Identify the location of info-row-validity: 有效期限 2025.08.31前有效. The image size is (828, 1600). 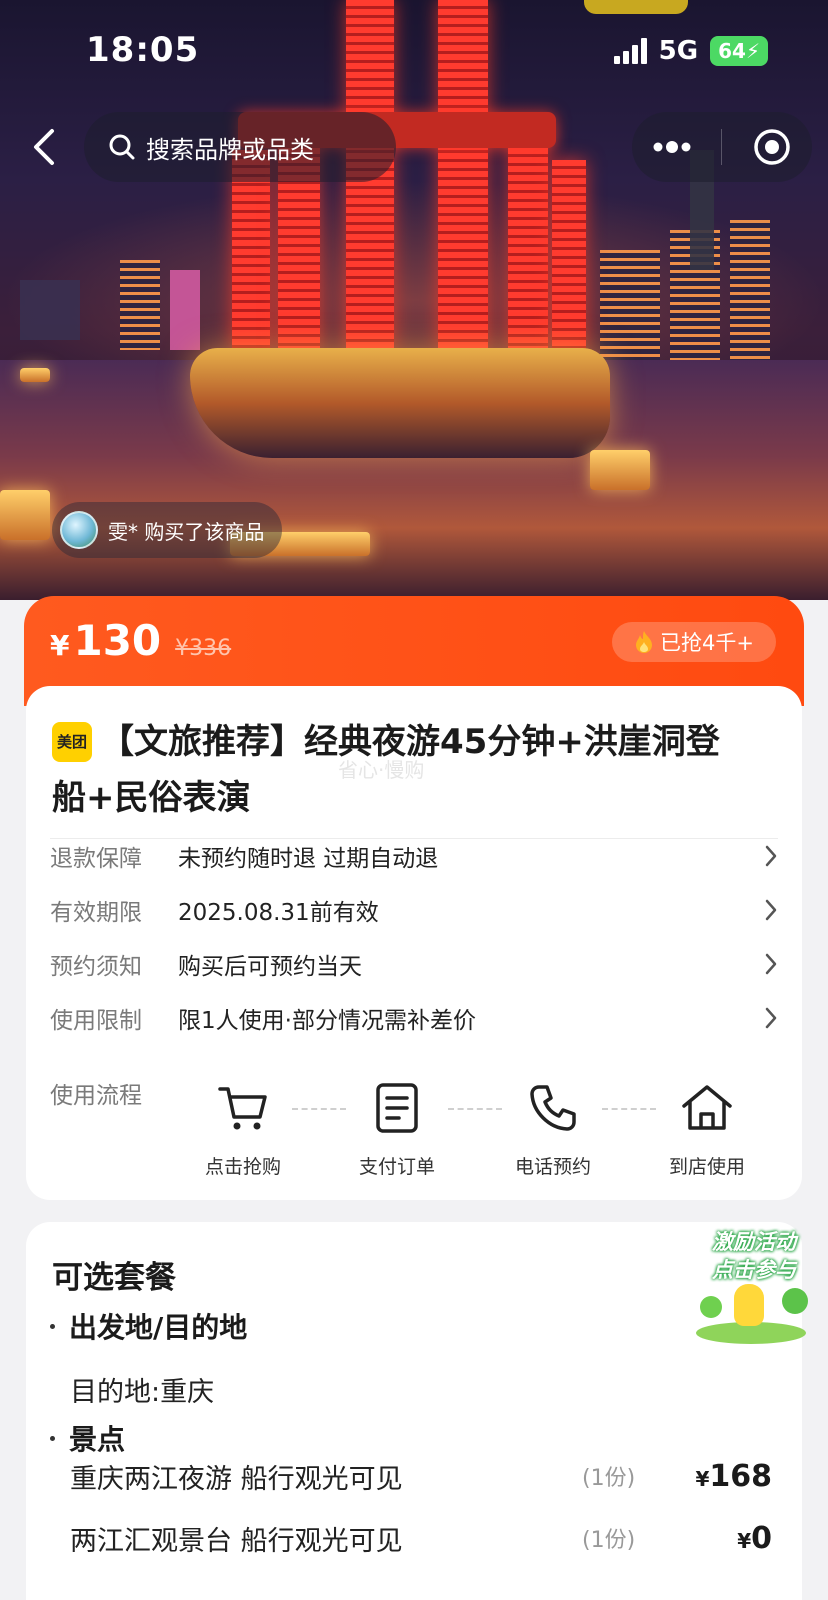
(414, 910).